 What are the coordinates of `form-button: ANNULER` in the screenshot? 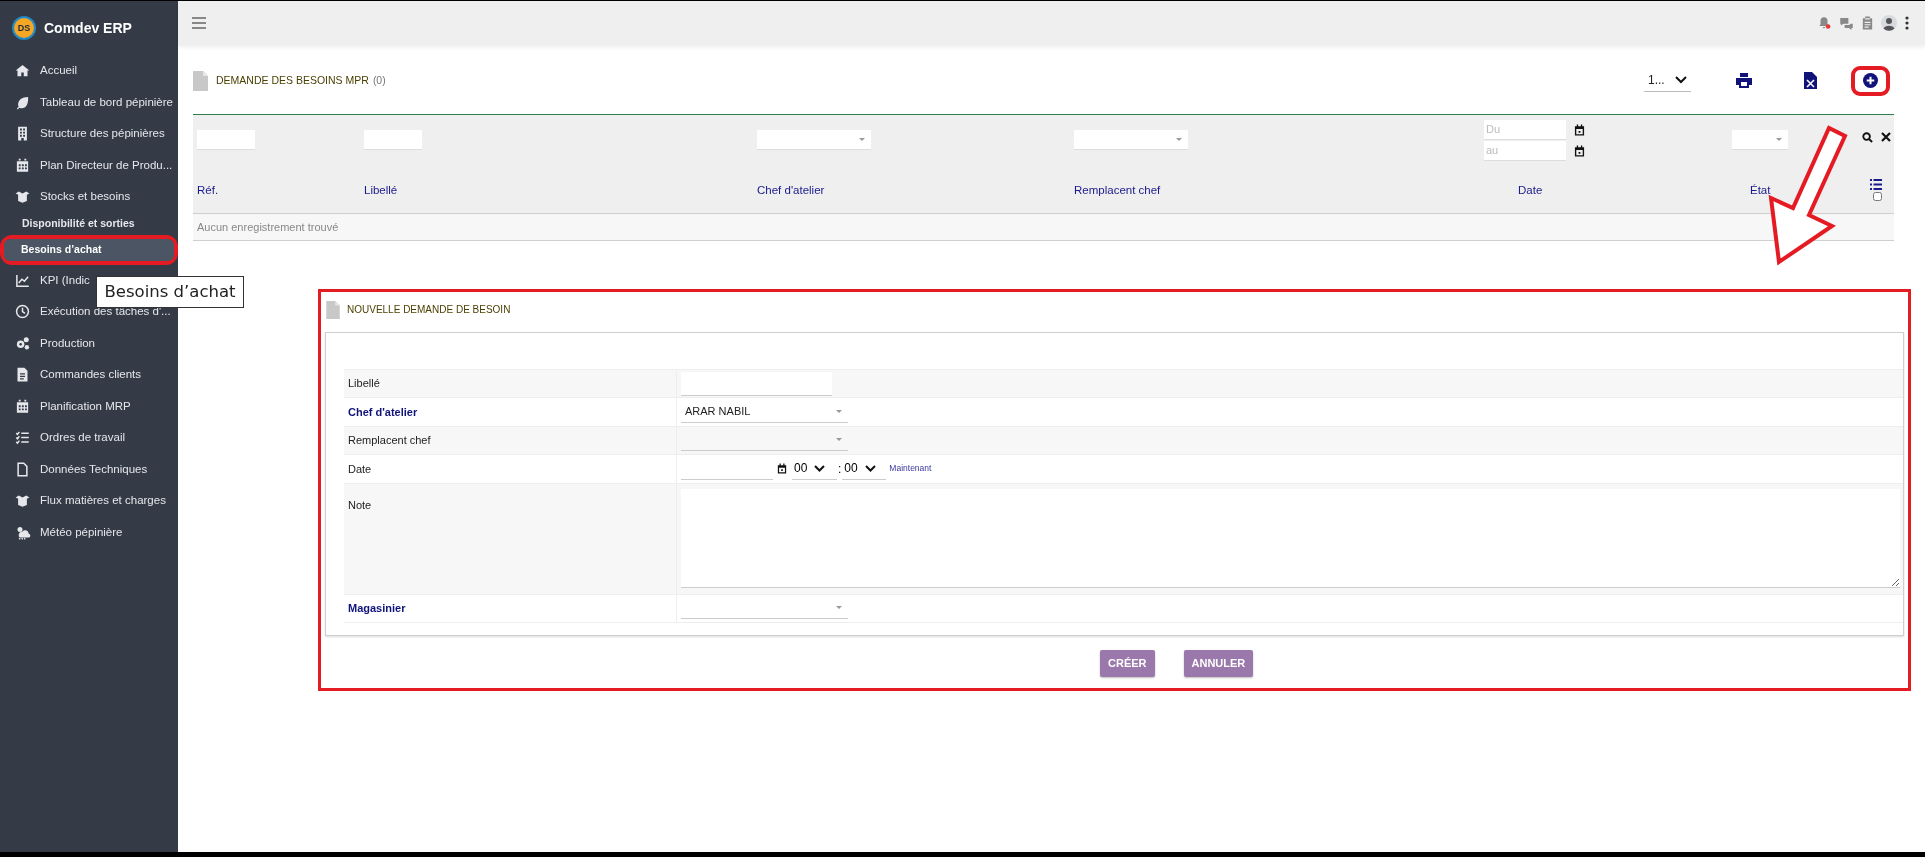 It's located at (1218, 663).